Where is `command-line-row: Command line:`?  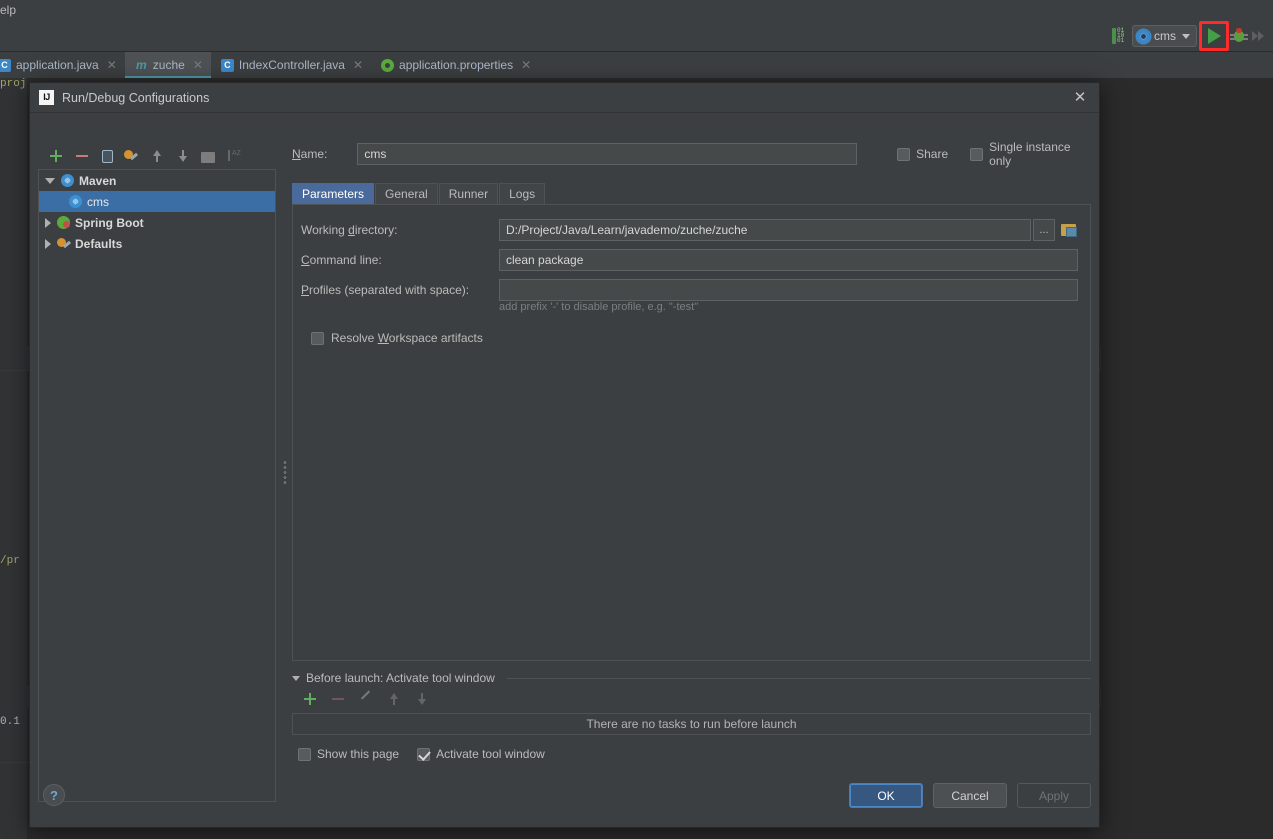 command-line-row: Command line: is located at coordinates (689, 260).